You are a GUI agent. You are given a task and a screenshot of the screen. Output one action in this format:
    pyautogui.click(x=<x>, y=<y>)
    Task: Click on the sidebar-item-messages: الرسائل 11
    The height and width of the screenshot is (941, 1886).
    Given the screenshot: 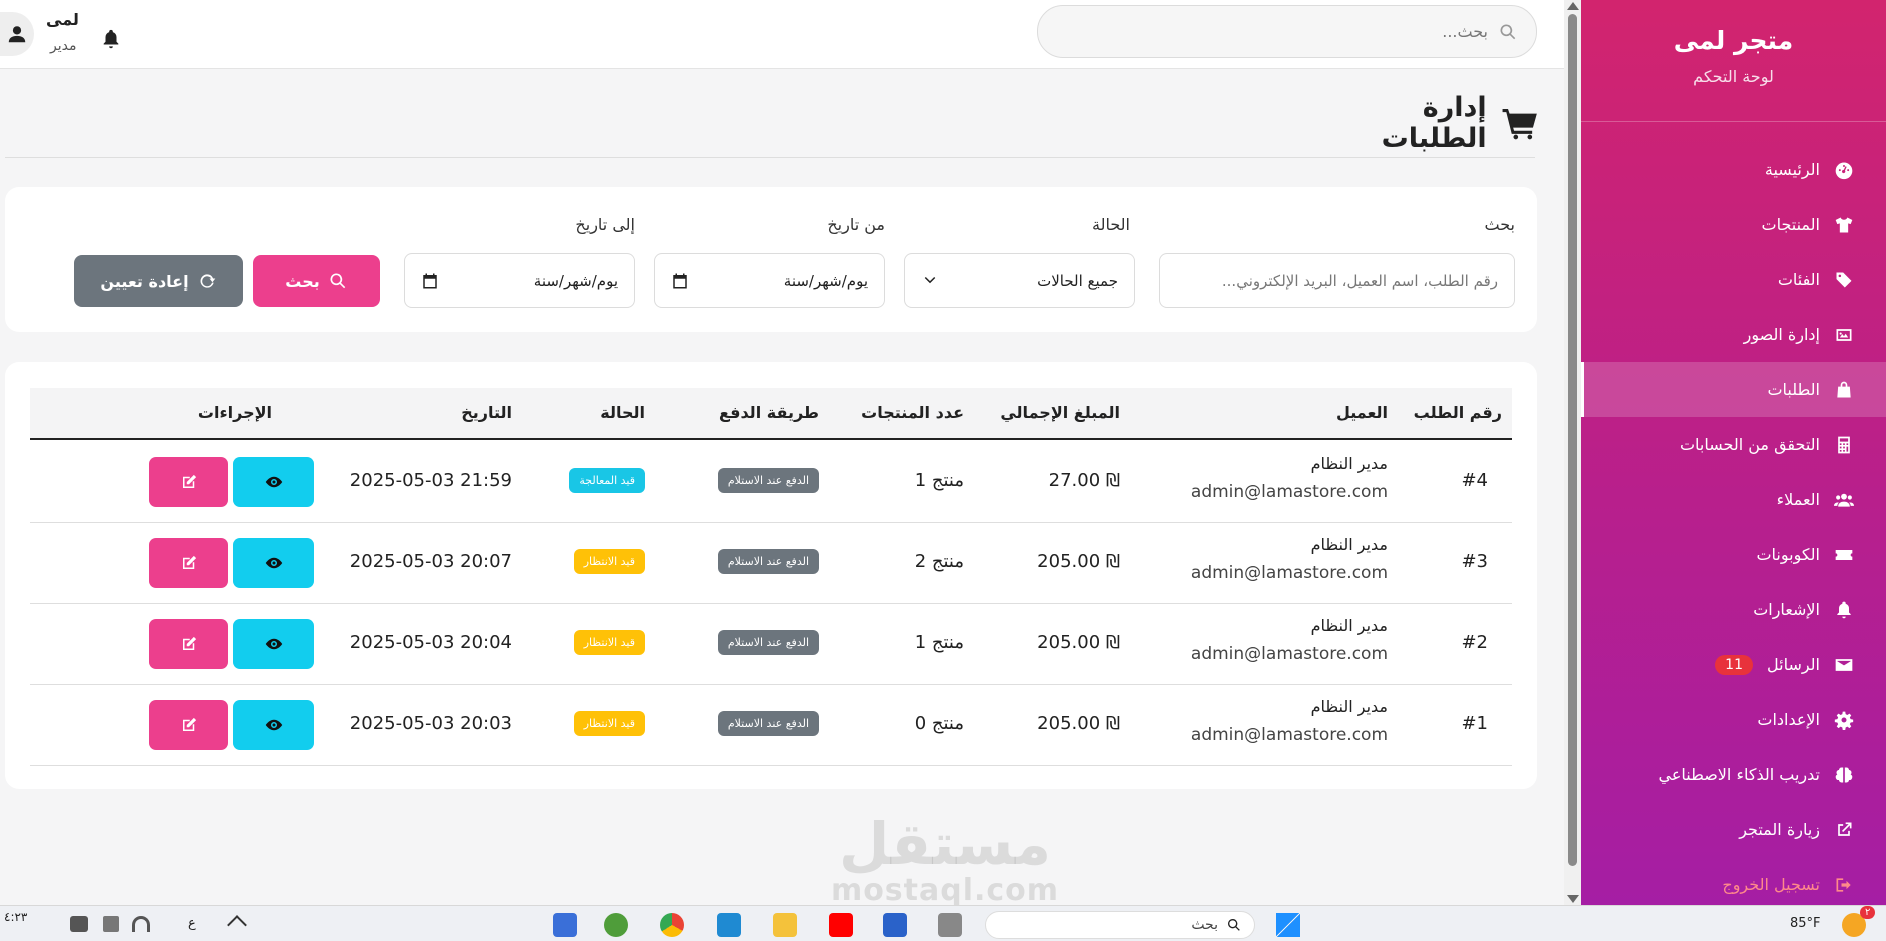 What is the action you would take?
    pyautogui.click(x=1733, y=664)
    